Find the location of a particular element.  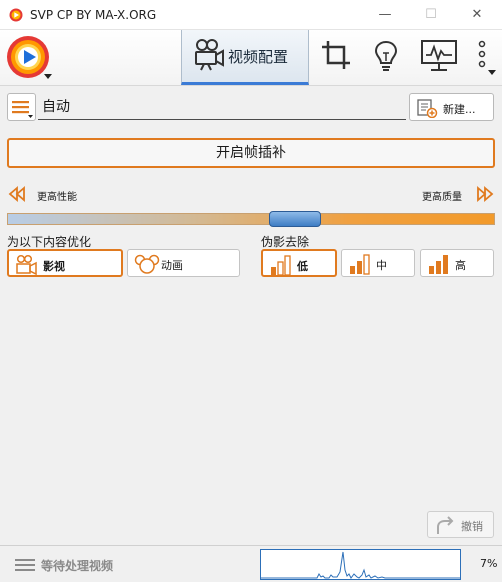

status-bar: 等待处理视频 7% is located at coordinates (251, 563).